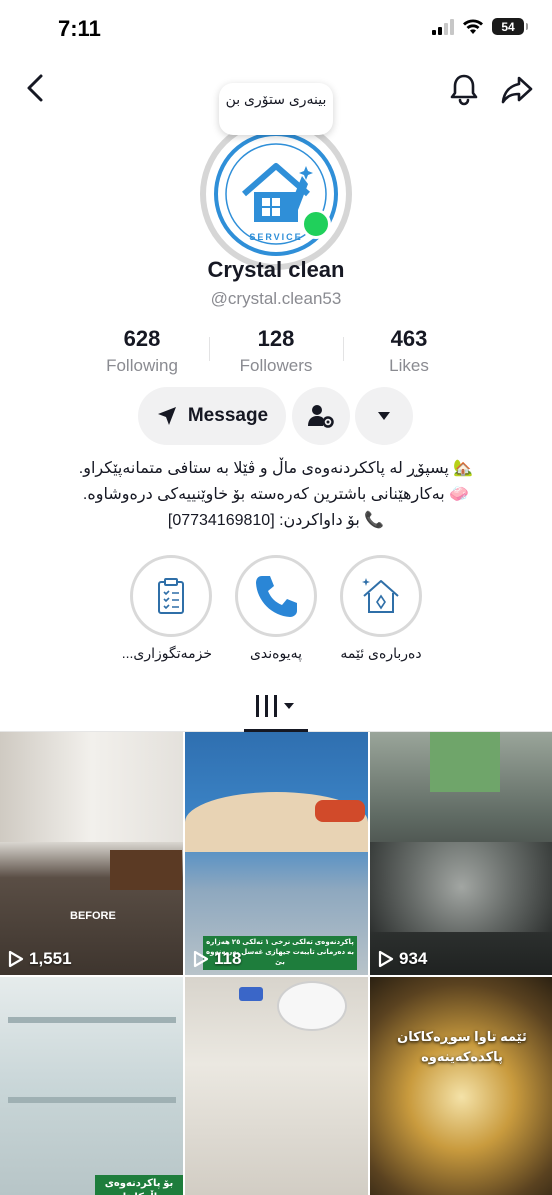 The width and height of the screenshot is (552, 1195). I want to click on thumbnail-window, so click(465, 762).